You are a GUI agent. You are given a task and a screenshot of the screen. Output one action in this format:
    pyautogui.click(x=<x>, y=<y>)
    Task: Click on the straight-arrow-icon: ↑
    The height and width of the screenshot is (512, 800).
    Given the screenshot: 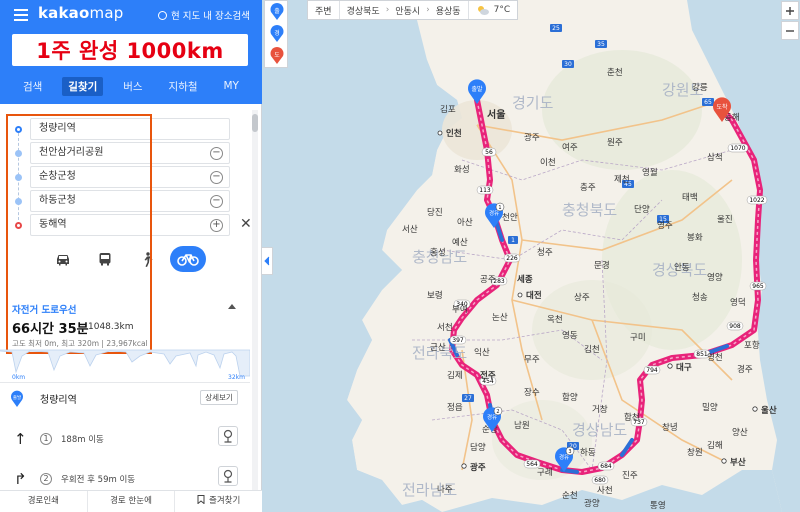 What is the action you would take?
    pyautogui.click(x=20, y=439)
    